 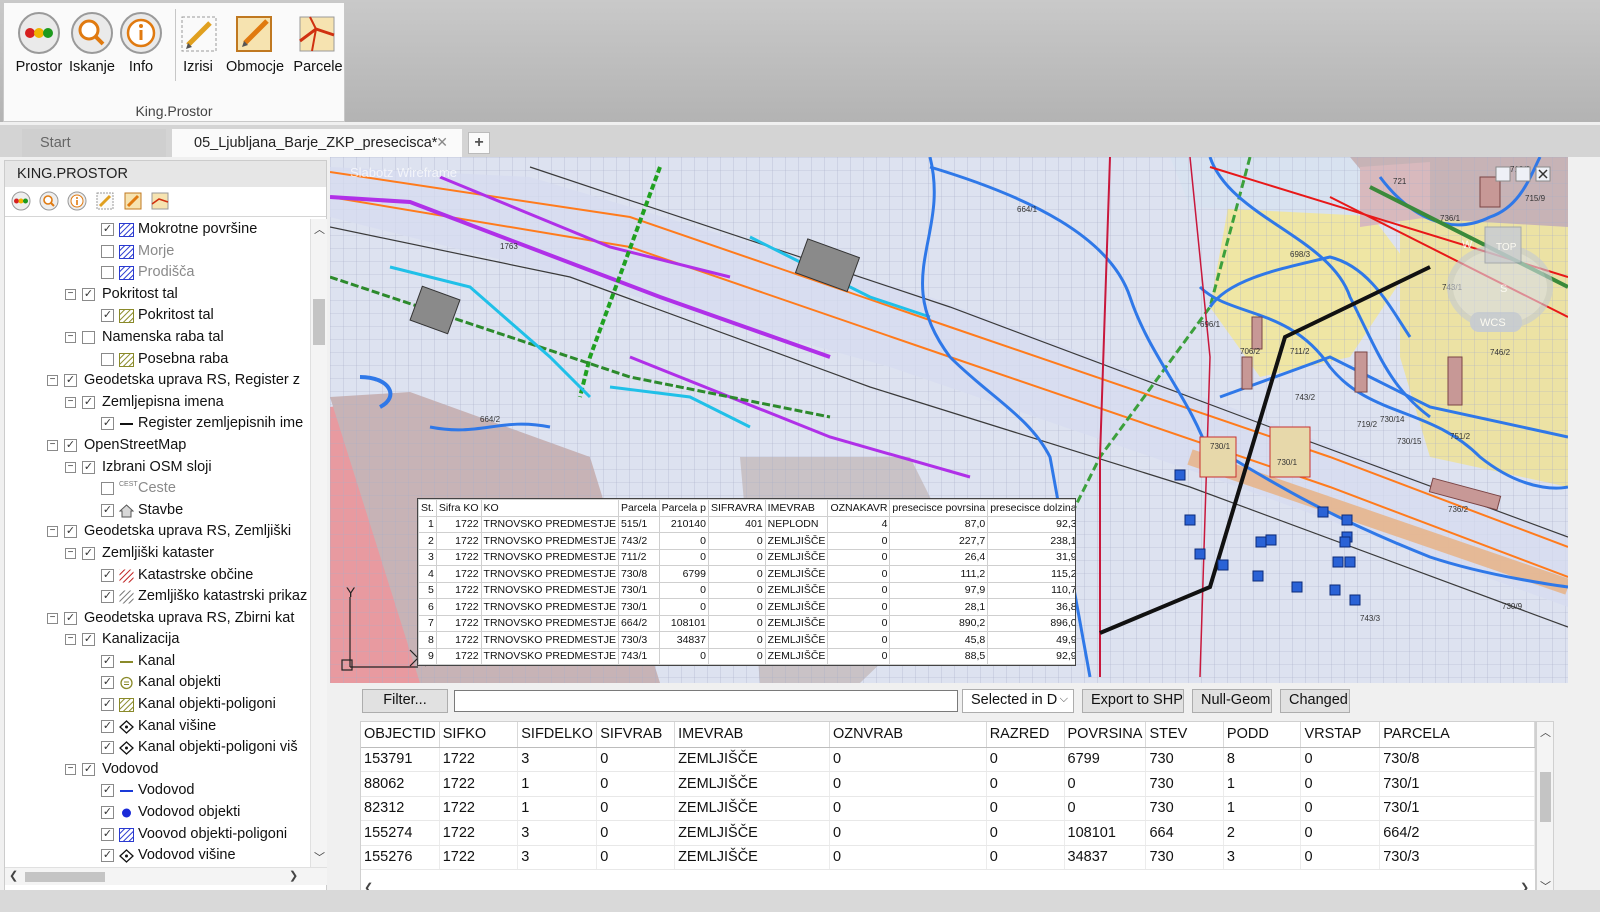 I want to click on layer-tree-item: − ✓ Kanalizacija, so click(x=157, y=640).